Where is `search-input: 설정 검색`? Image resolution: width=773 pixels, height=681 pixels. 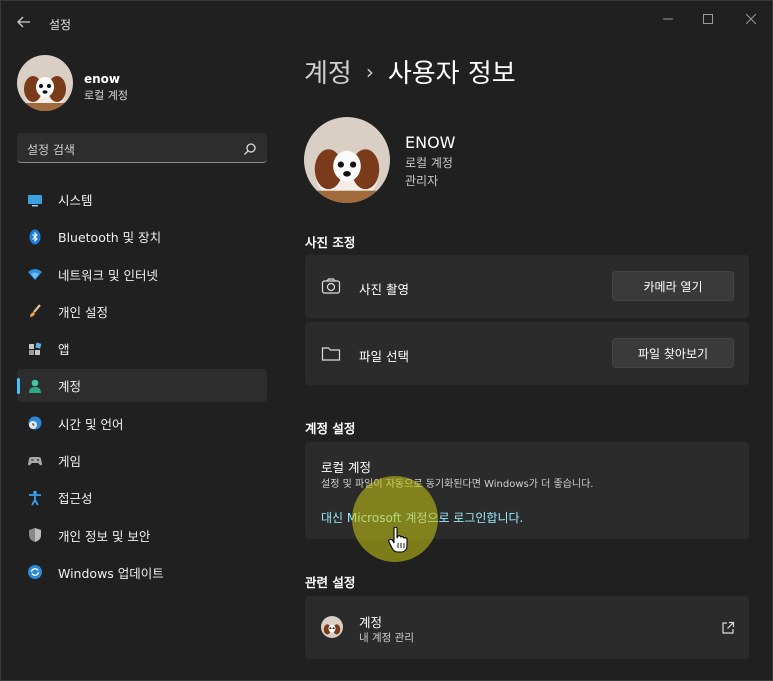 search-input: 설정 검색 is located at coordinates (142, 148).